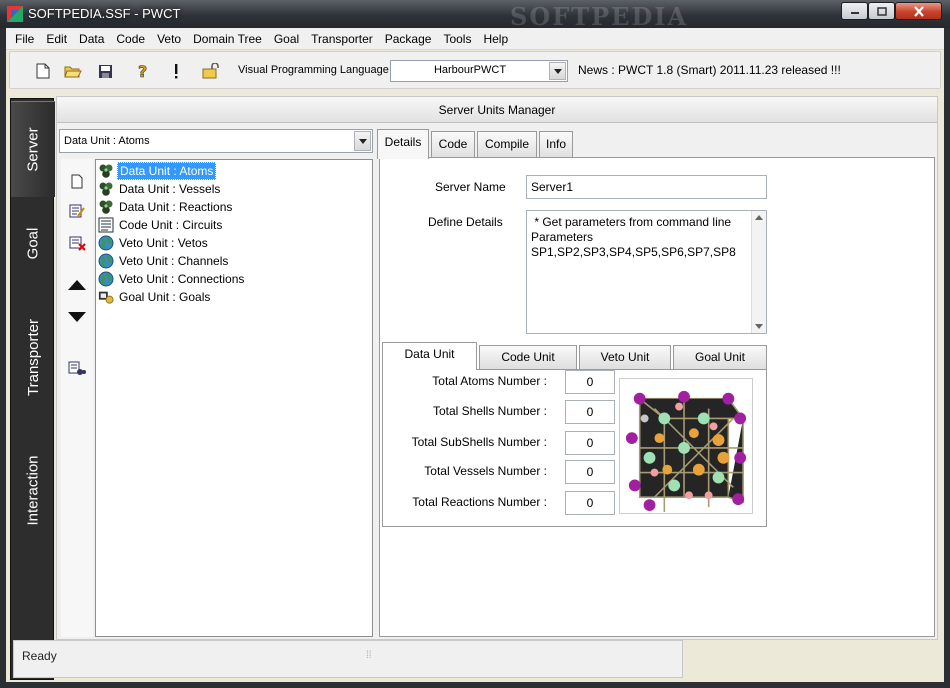  What do you see at coordinates (313, 70) in the screenshot?
I see `vpl-label: Visual Programming Language` at bounding box center [313, 70].